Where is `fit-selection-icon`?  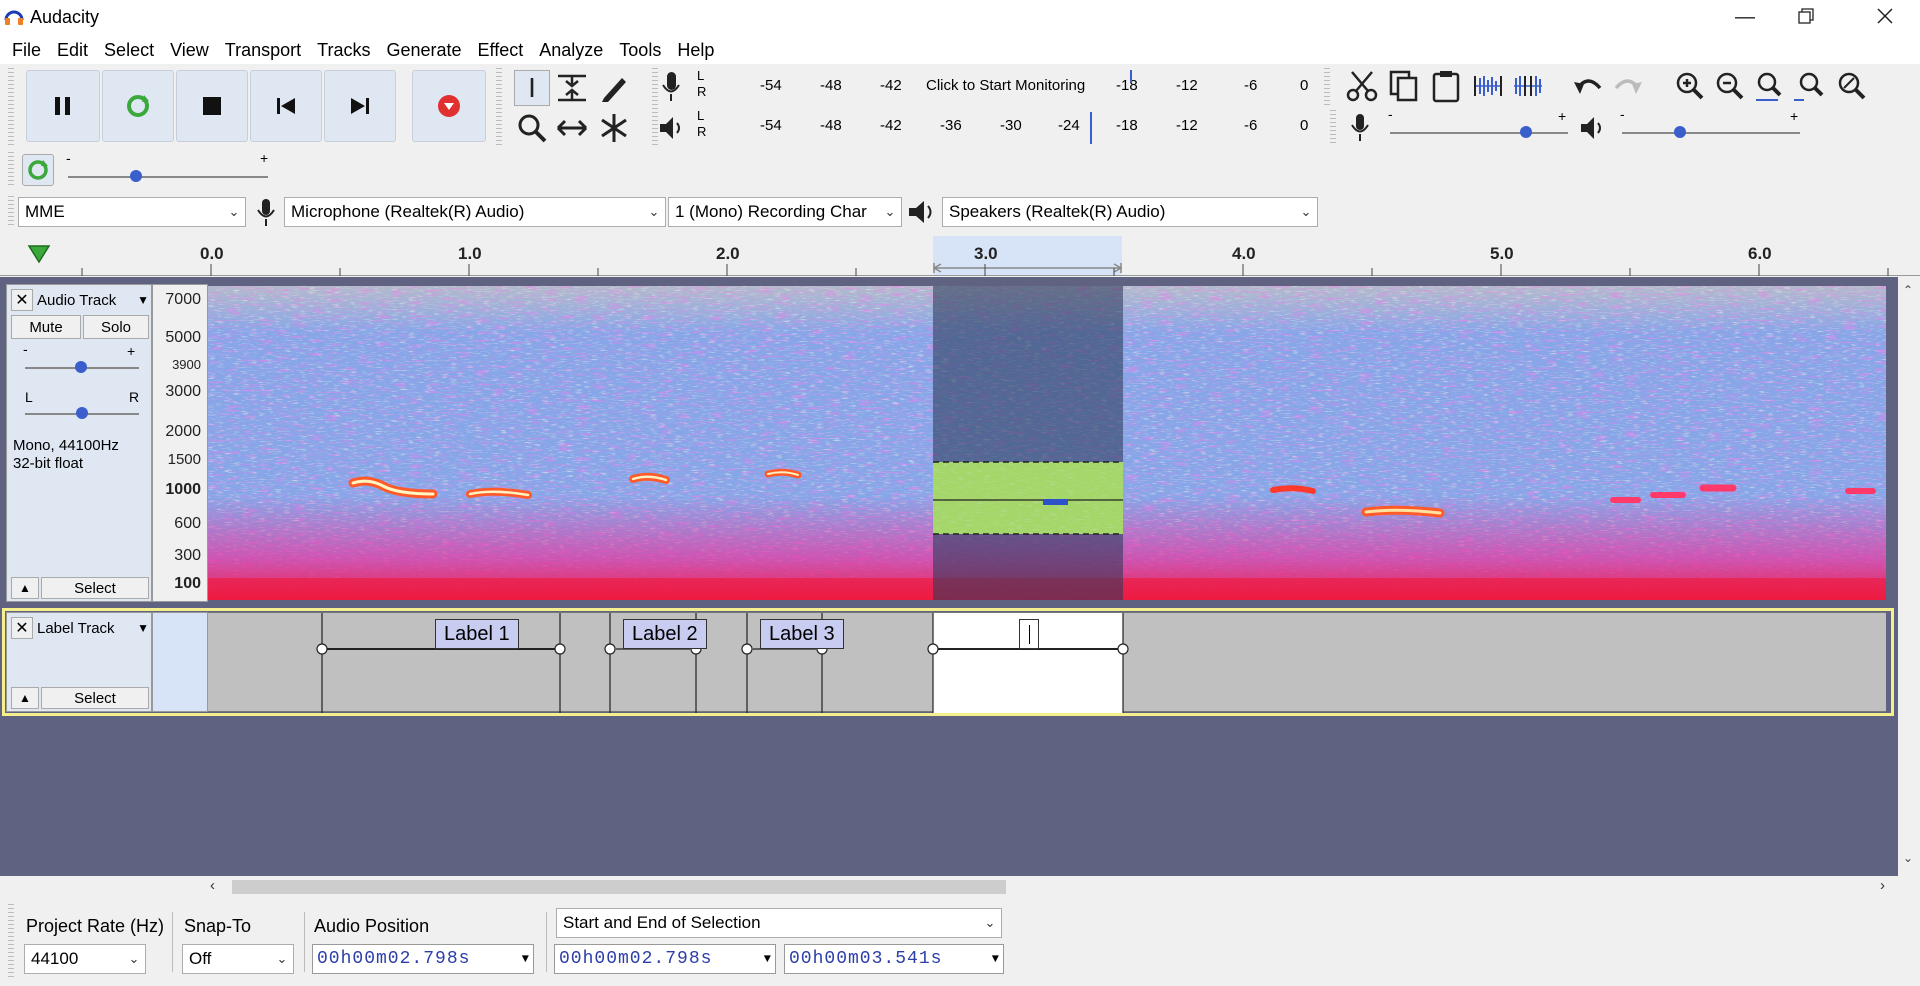 fit-selection-icon is located at coordinates (1770, 86).